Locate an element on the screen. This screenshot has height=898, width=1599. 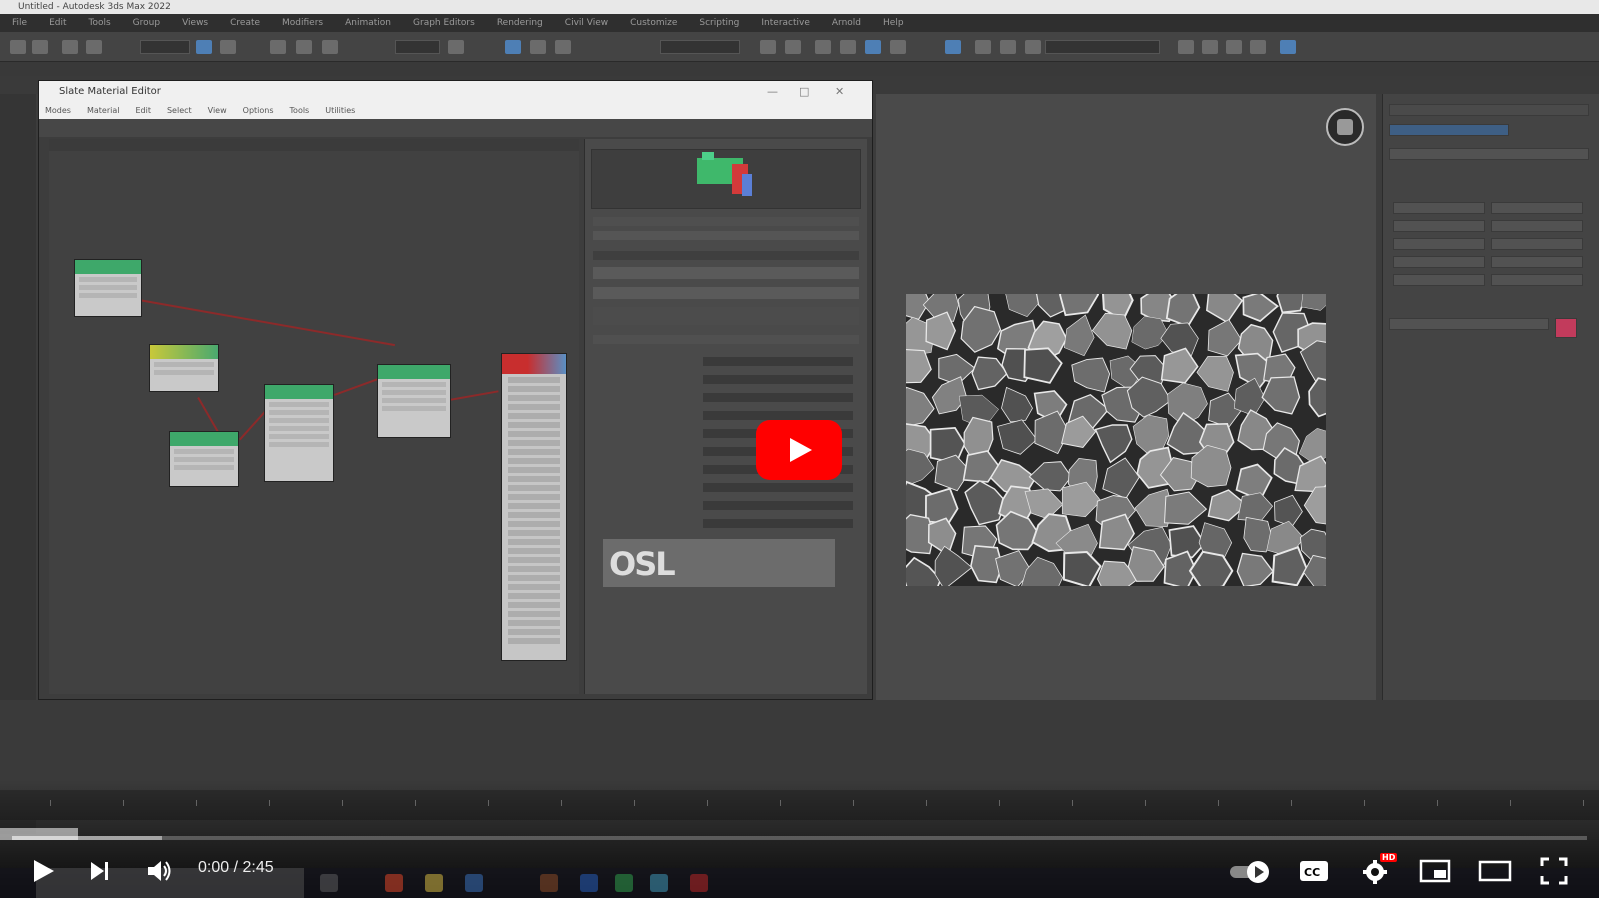
captions-icon: CC is located at coordinates (1314, 871).